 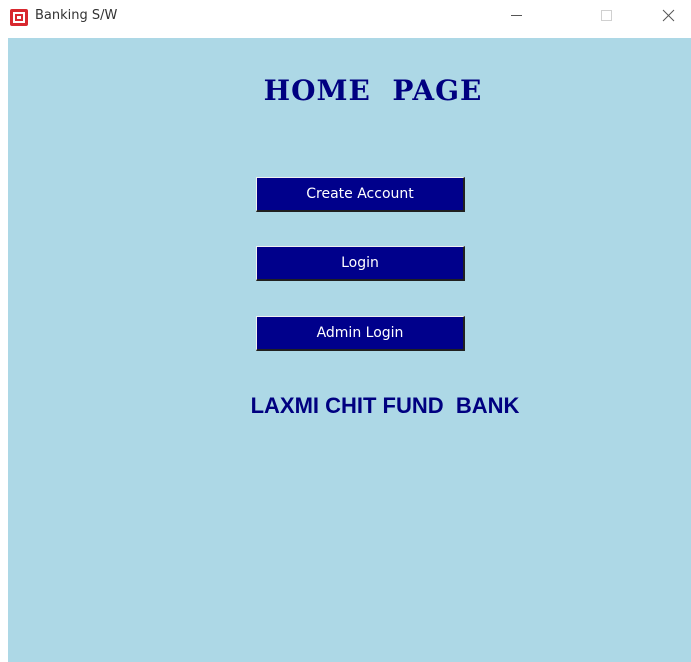 What do you see at coordinates (345, 19) in the screenshot?
I see `title-bar: Banking S/W` at bounding box center [345, 19].